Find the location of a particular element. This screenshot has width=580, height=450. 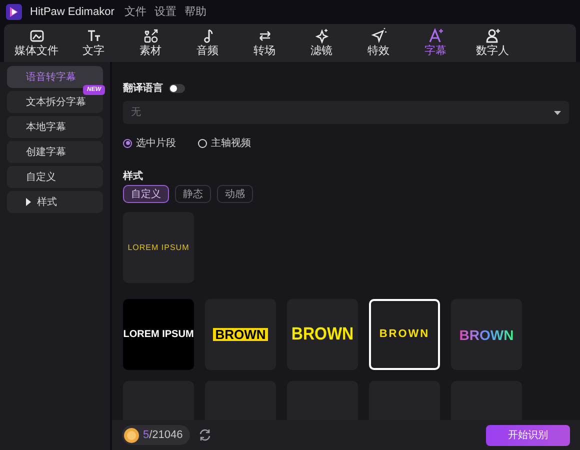

toolbar-tab: 文字 is located at coordinates (93, 43).